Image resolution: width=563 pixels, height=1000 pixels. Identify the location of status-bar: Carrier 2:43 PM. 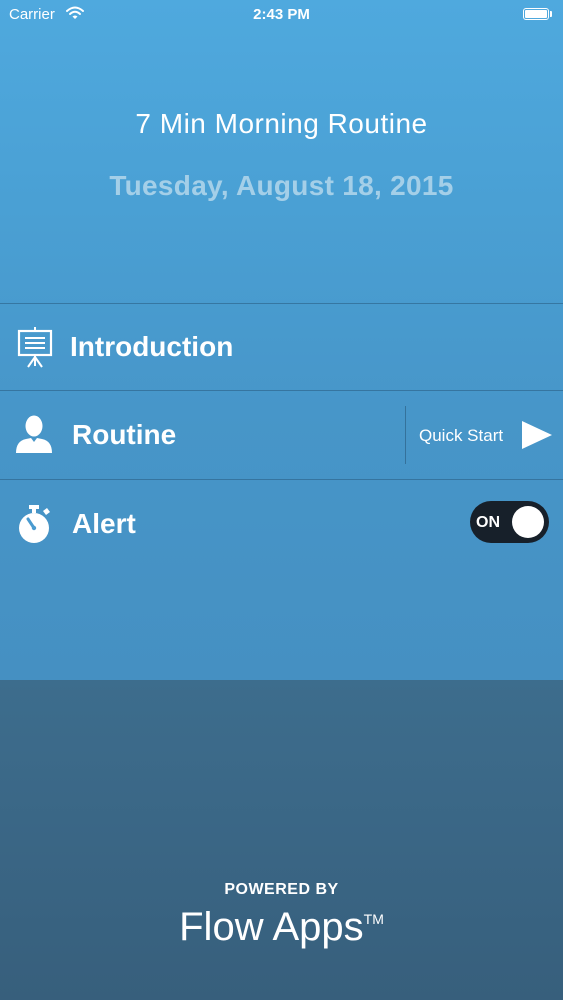
(281, 15).